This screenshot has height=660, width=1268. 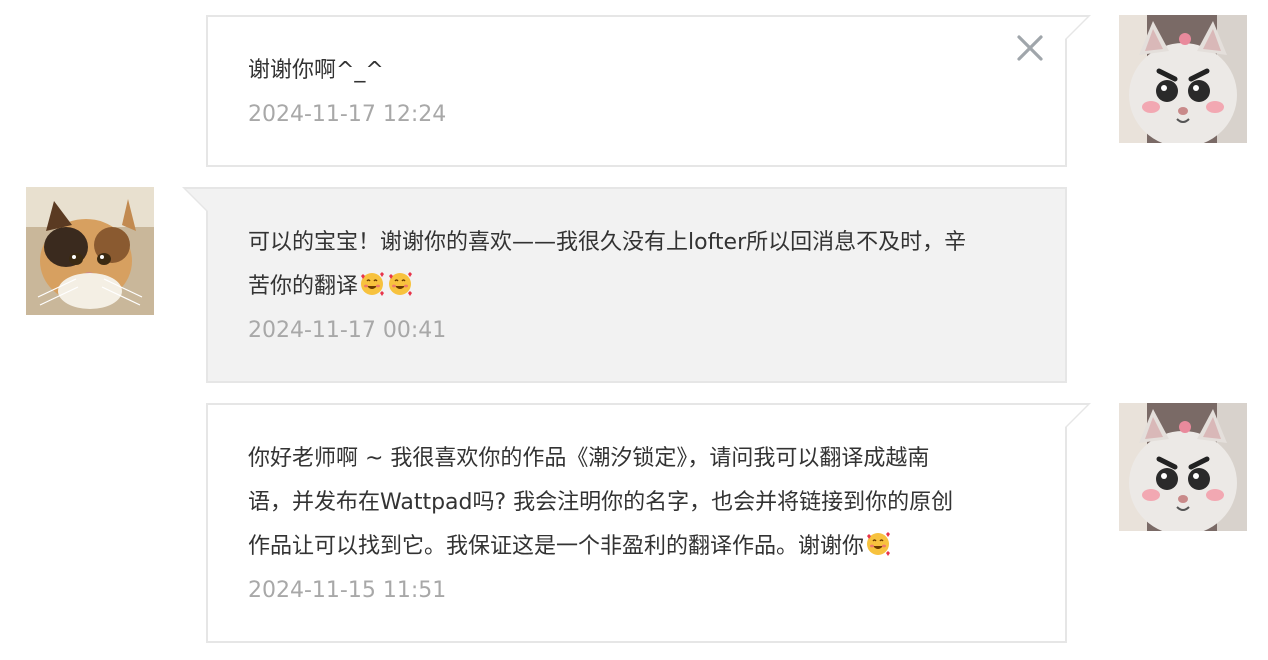 What do you see at coordinates (589, 458) in the screenshot?
I see `message-text-line: 你好老师啊 ~ 我很喜欢你的作品《潮汐锁定》，请问我可以翻译成越南` at bounding box center [589, 458].